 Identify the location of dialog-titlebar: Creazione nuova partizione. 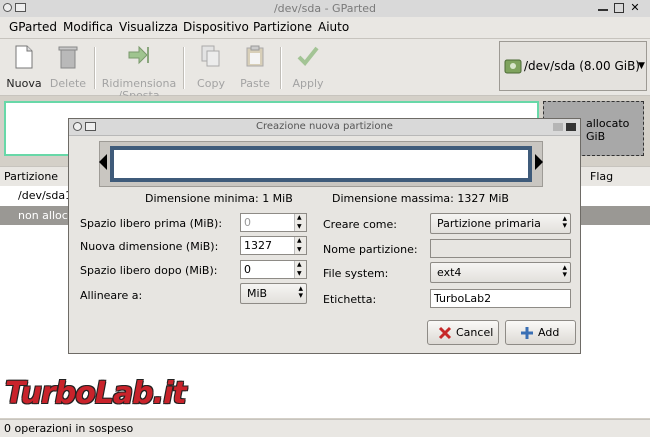
(324, 127).